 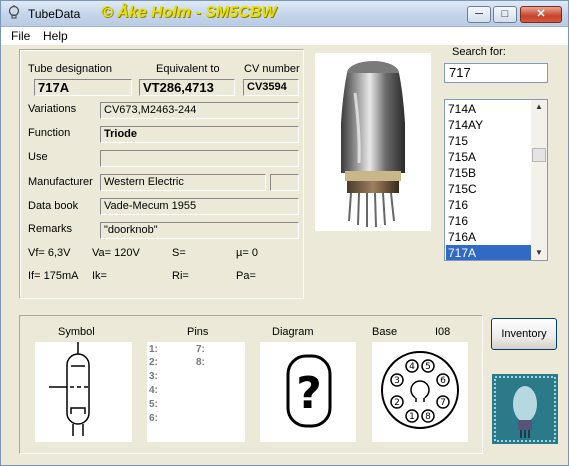 I want to click on close-button: ✕, so click(x=541, y=14).